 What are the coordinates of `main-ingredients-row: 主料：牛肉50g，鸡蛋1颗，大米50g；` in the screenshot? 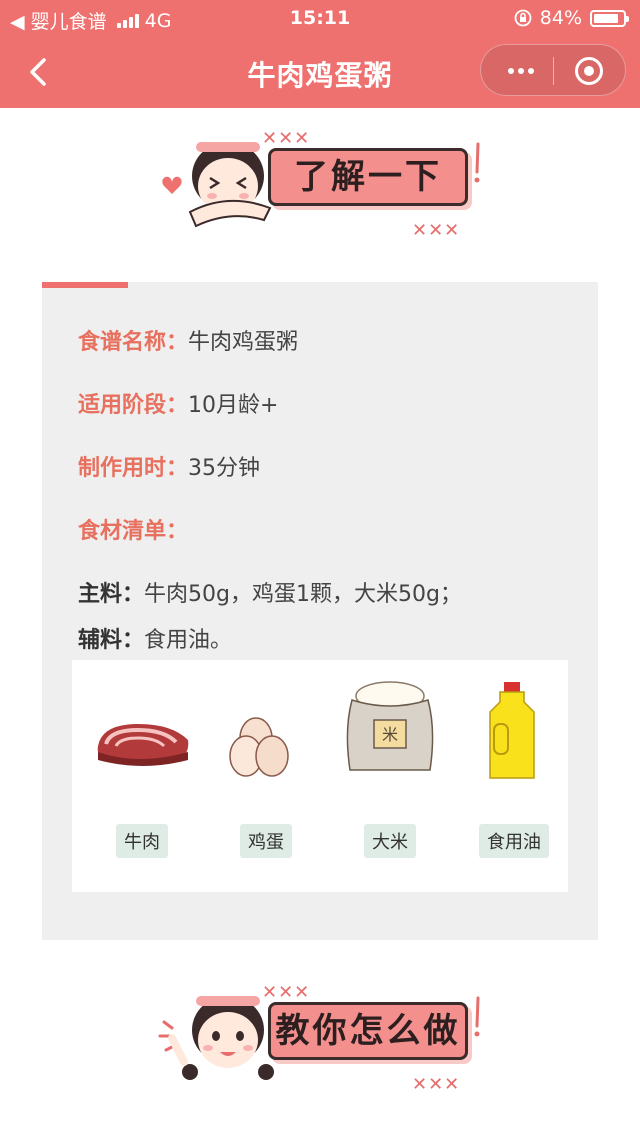 It's located at (270, 592).